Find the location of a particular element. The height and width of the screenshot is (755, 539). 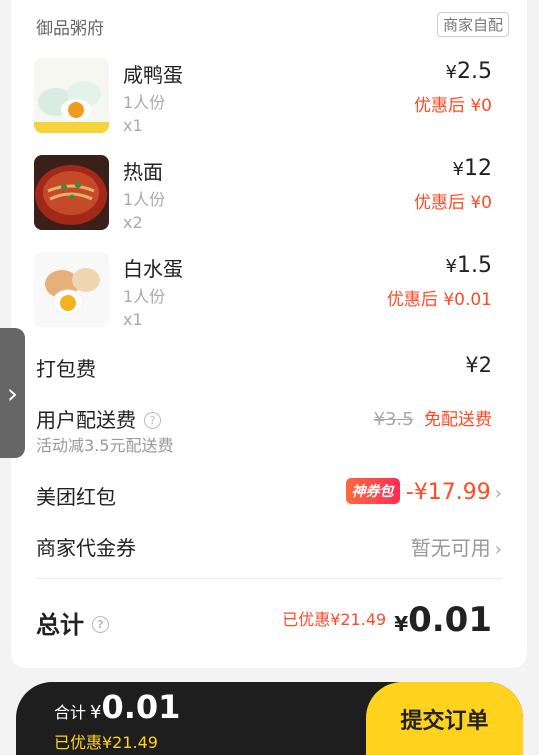

red-packet-selector: 神券包 -¥17.99 › is located at coordinates (423, 491).